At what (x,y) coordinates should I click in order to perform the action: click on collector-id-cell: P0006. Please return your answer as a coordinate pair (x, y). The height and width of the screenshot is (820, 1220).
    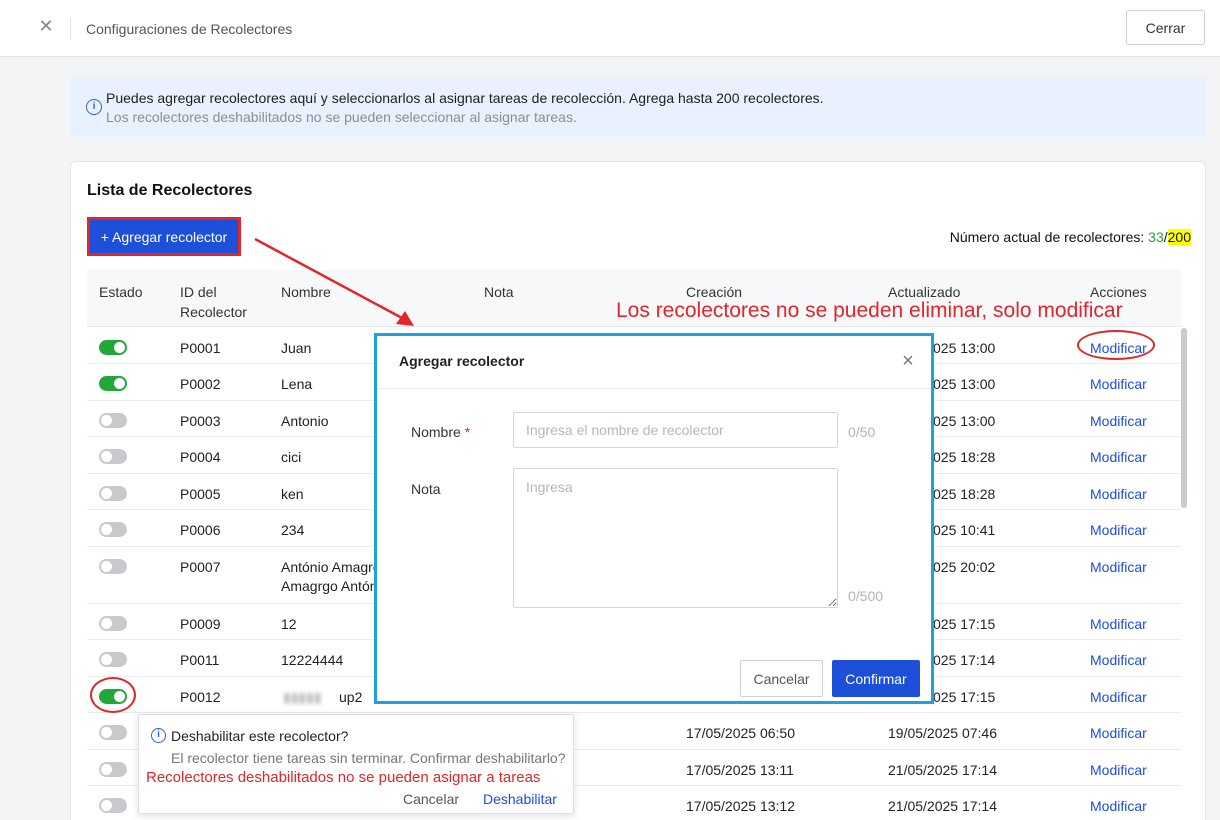
    Looking at the image, I should click on (200, 530).